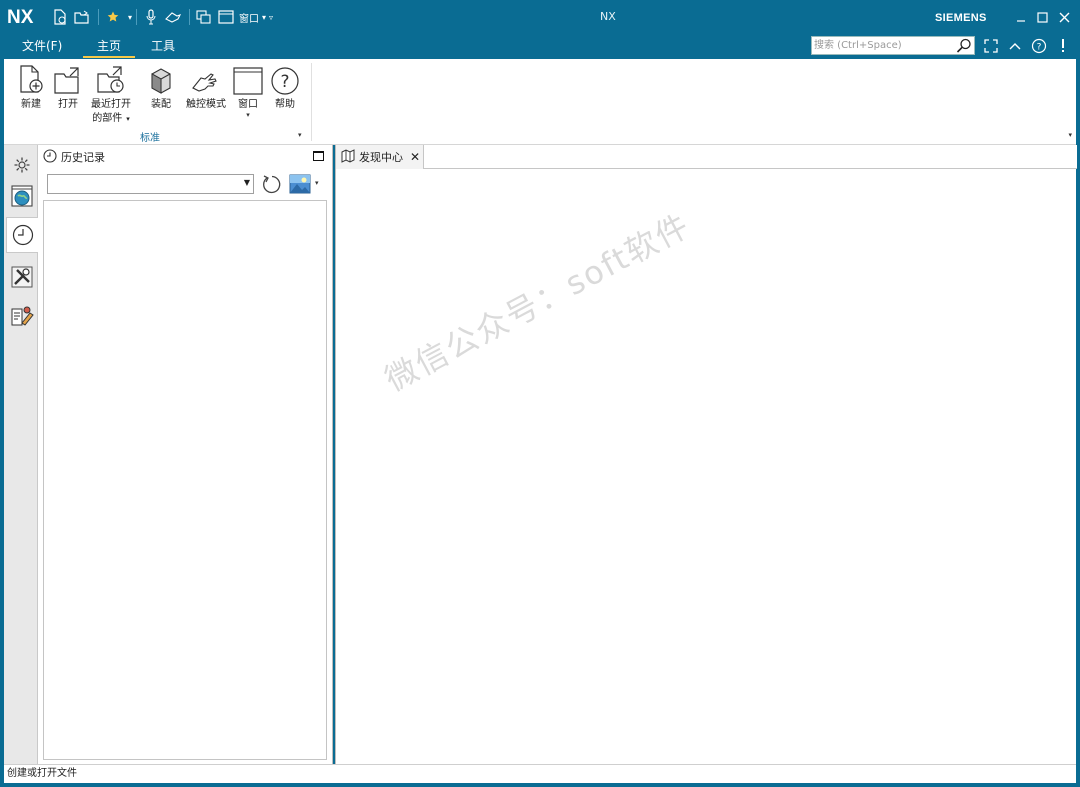 The image size is (1080, 787). I want to click on maximize-panel-icon, so click(318, 156).